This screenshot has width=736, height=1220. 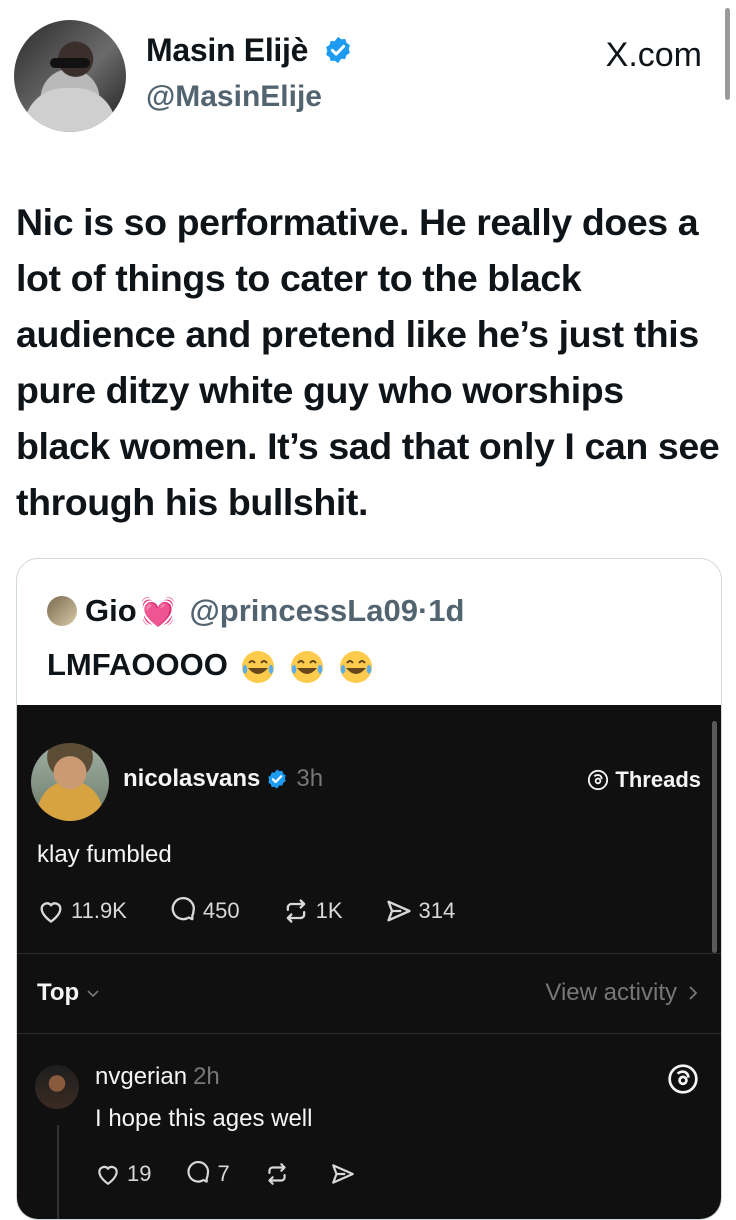 I want to click on reply-thread-line, so click(x=58, y=1172).